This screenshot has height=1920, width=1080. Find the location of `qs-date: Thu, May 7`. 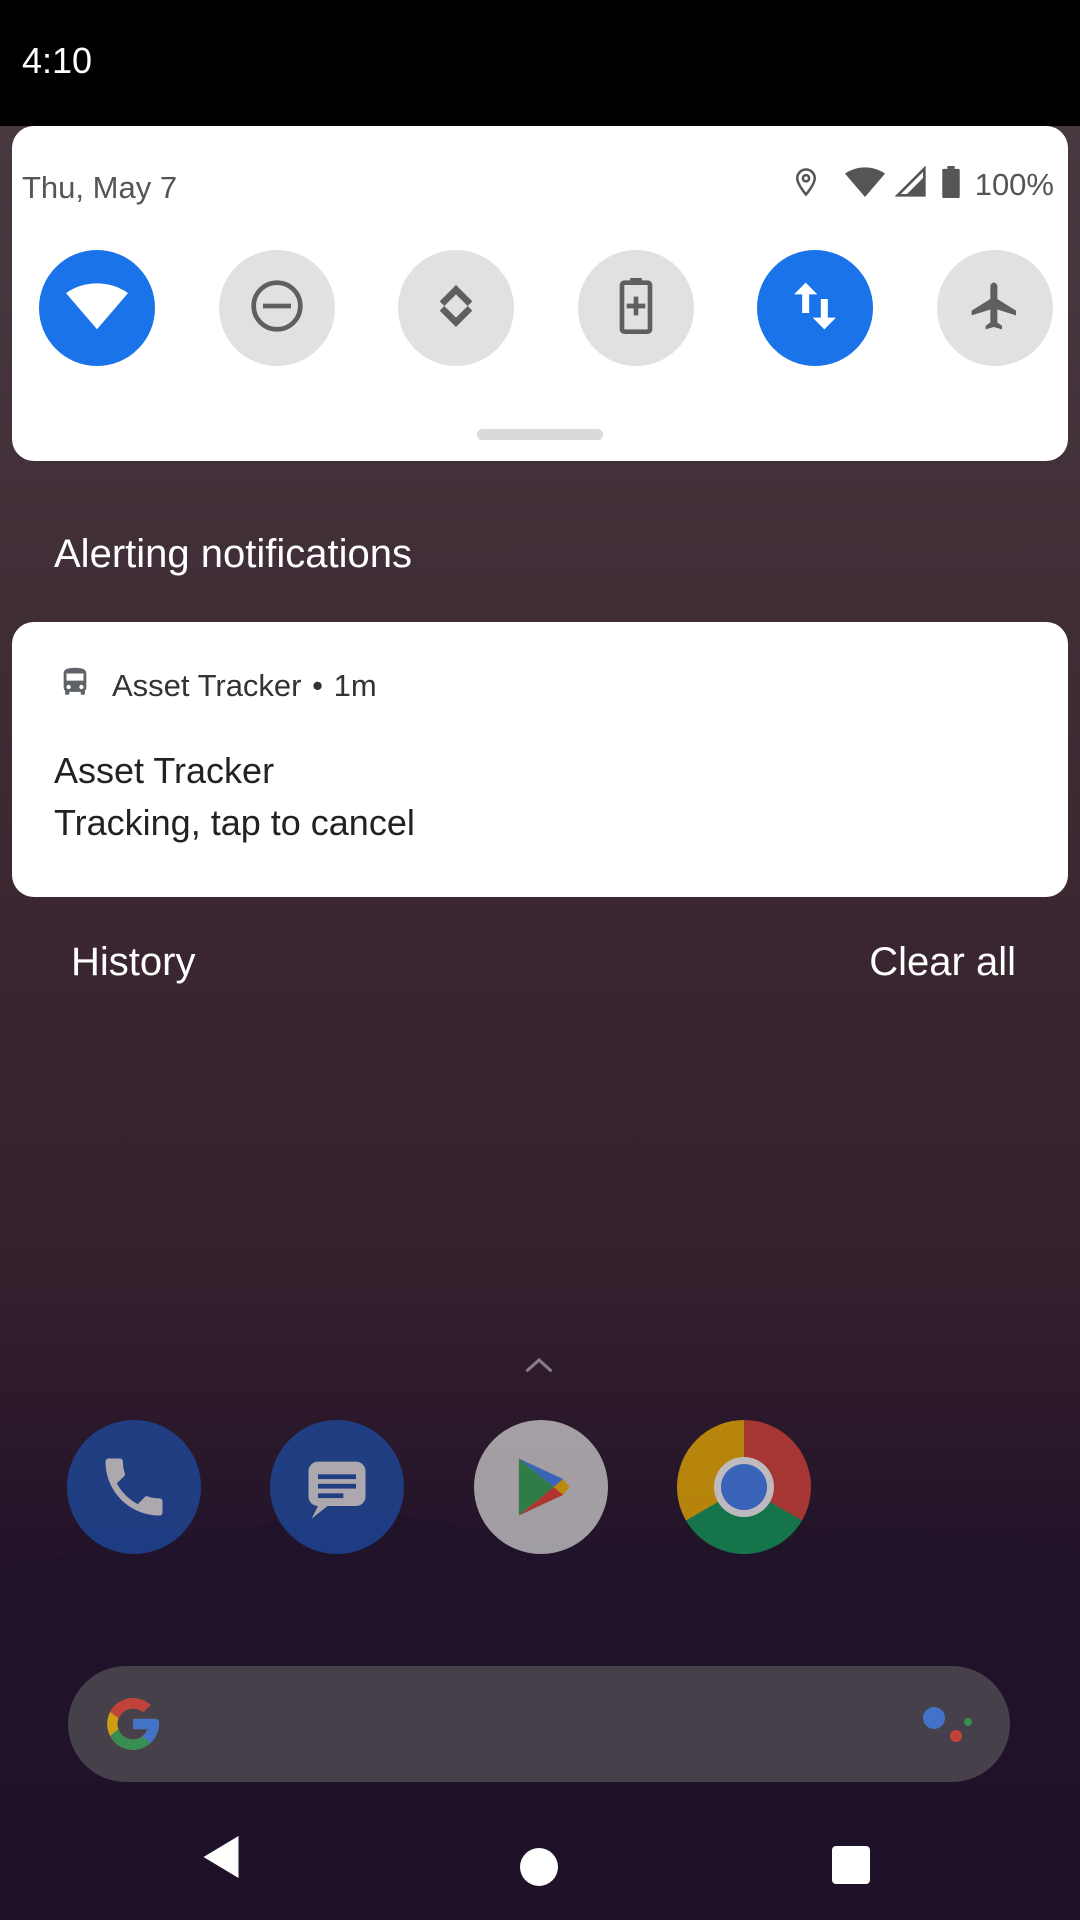

qs-date: Thu, May 7 is located at coordinates (99, 188).